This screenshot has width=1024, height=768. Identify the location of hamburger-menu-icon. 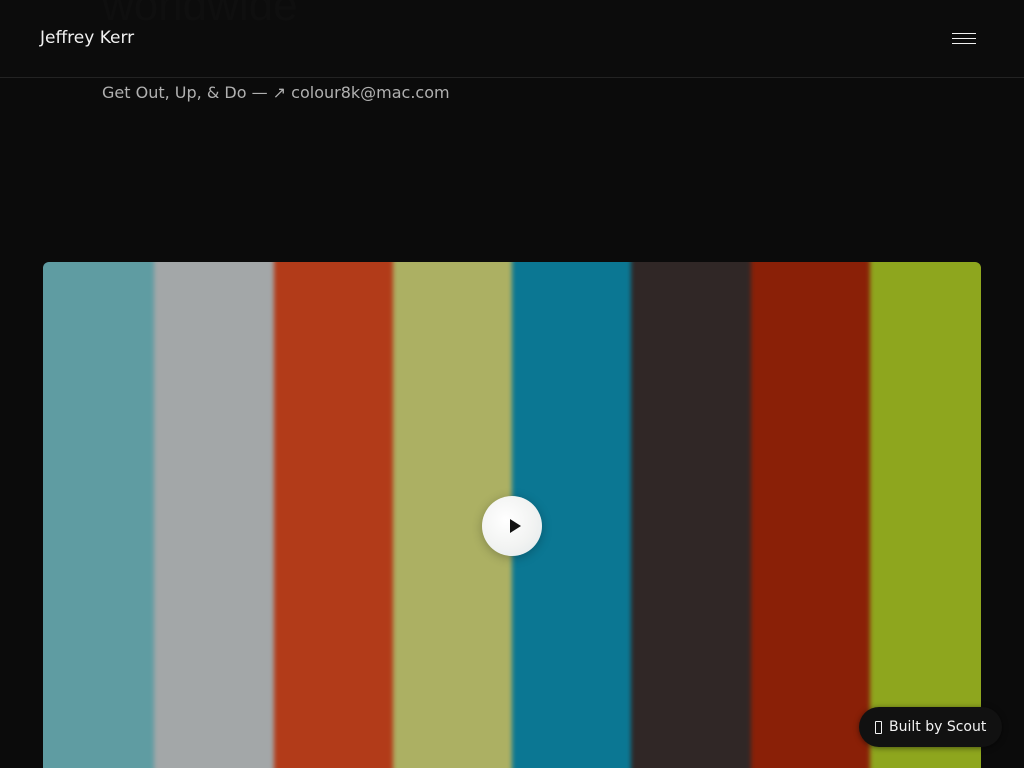
(964, 38).